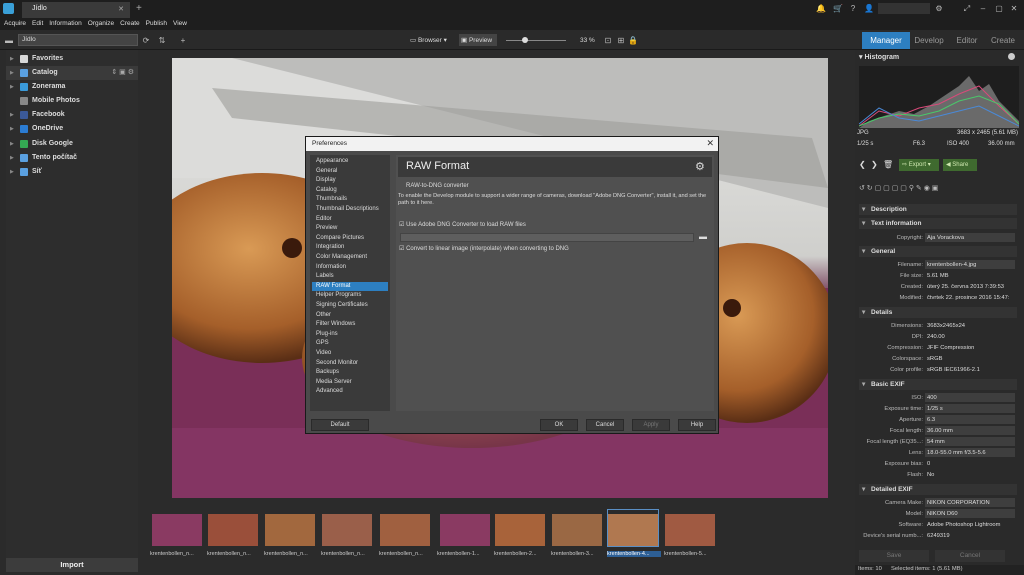 The width and height of the screenshot is (1024, 575). Describe the element at coordinates (350, 258) in the screenshot. I see `category-item: Color Management` at that location.